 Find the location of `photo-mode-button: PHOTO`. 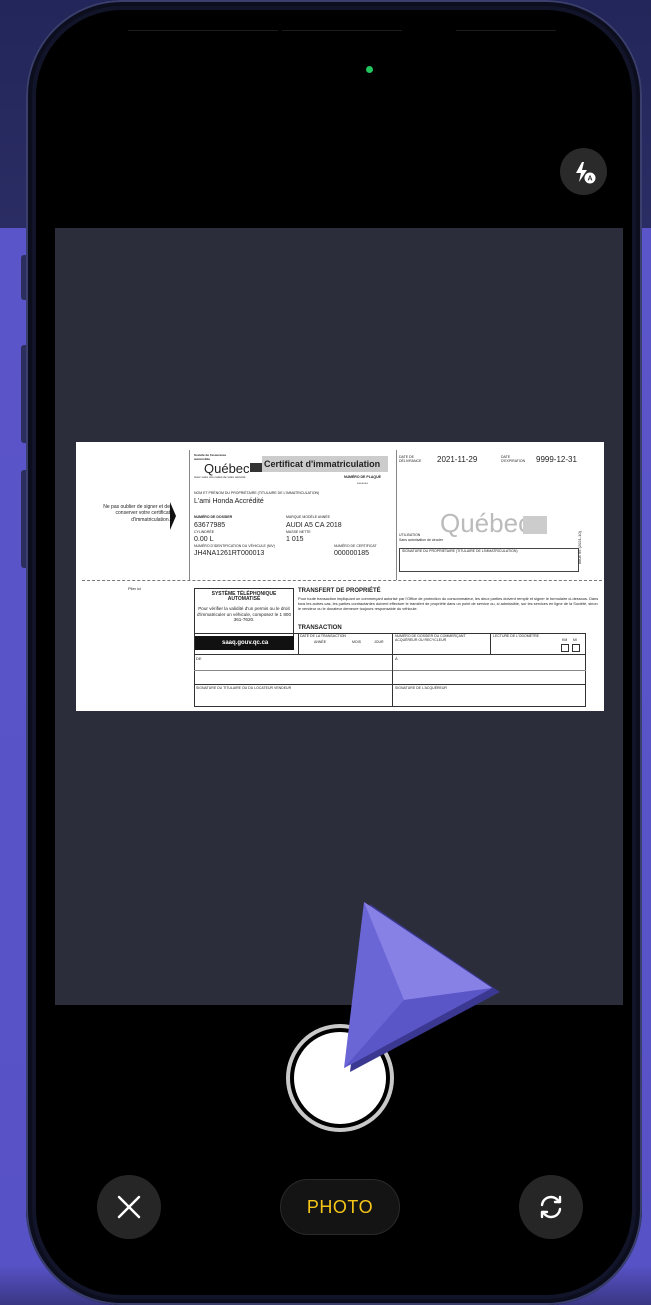

photo-mode-button: PHOTO is located at coordinates (340, 1207).